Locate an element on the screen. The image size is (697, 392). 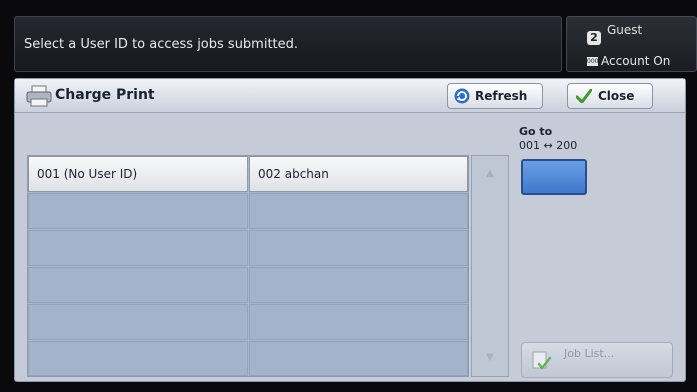
goto-input-button is located at coordinates (554, 177).